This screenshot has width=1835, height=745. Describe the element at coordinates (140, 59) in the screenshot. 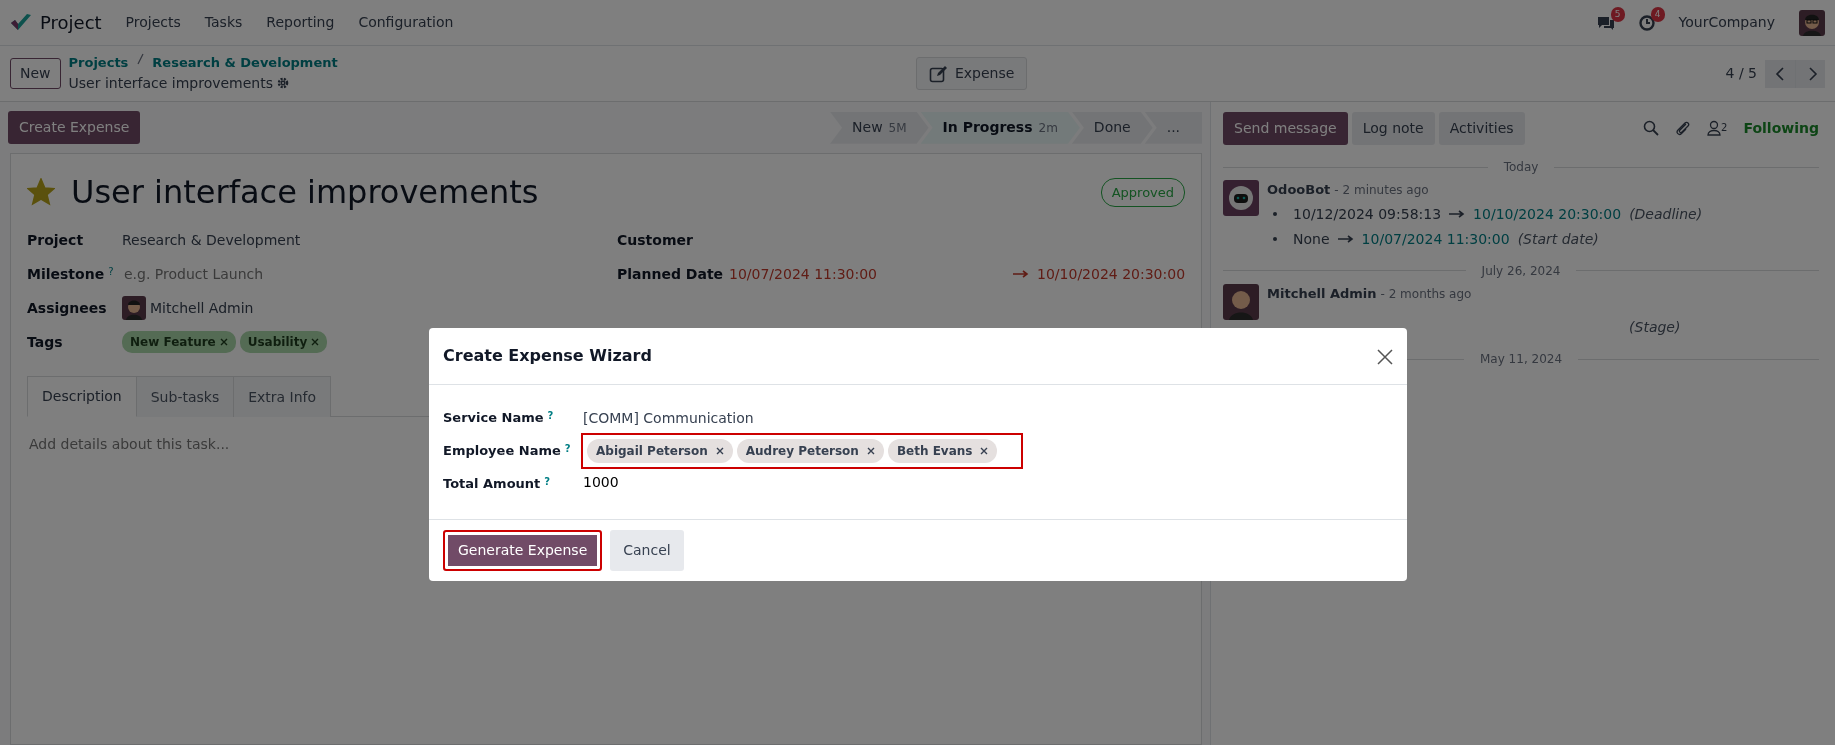

I see `breadcrumb-separator-icon` at that location.